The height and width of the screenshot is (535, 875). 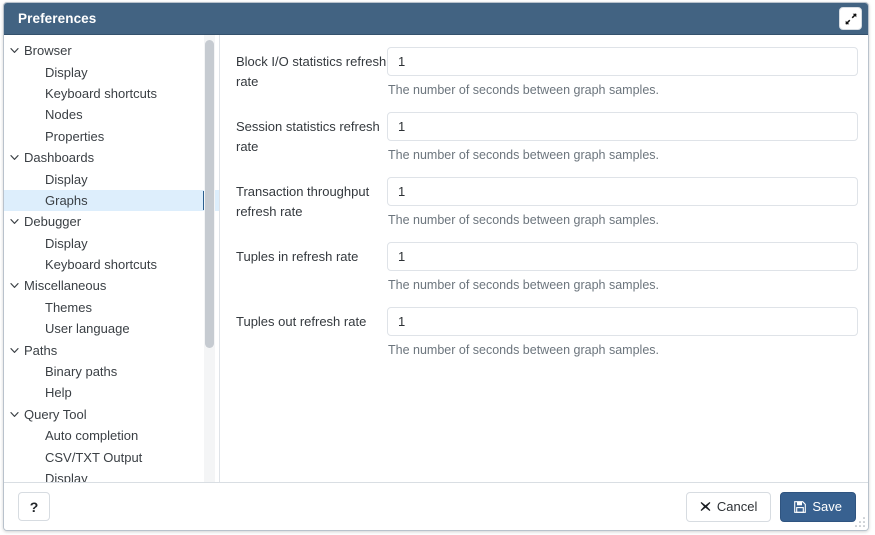 What do you see at coordinates (87, 329) in the screenshot?
I see `sidebar-item-label: User language` at bounding box center [87, 329].